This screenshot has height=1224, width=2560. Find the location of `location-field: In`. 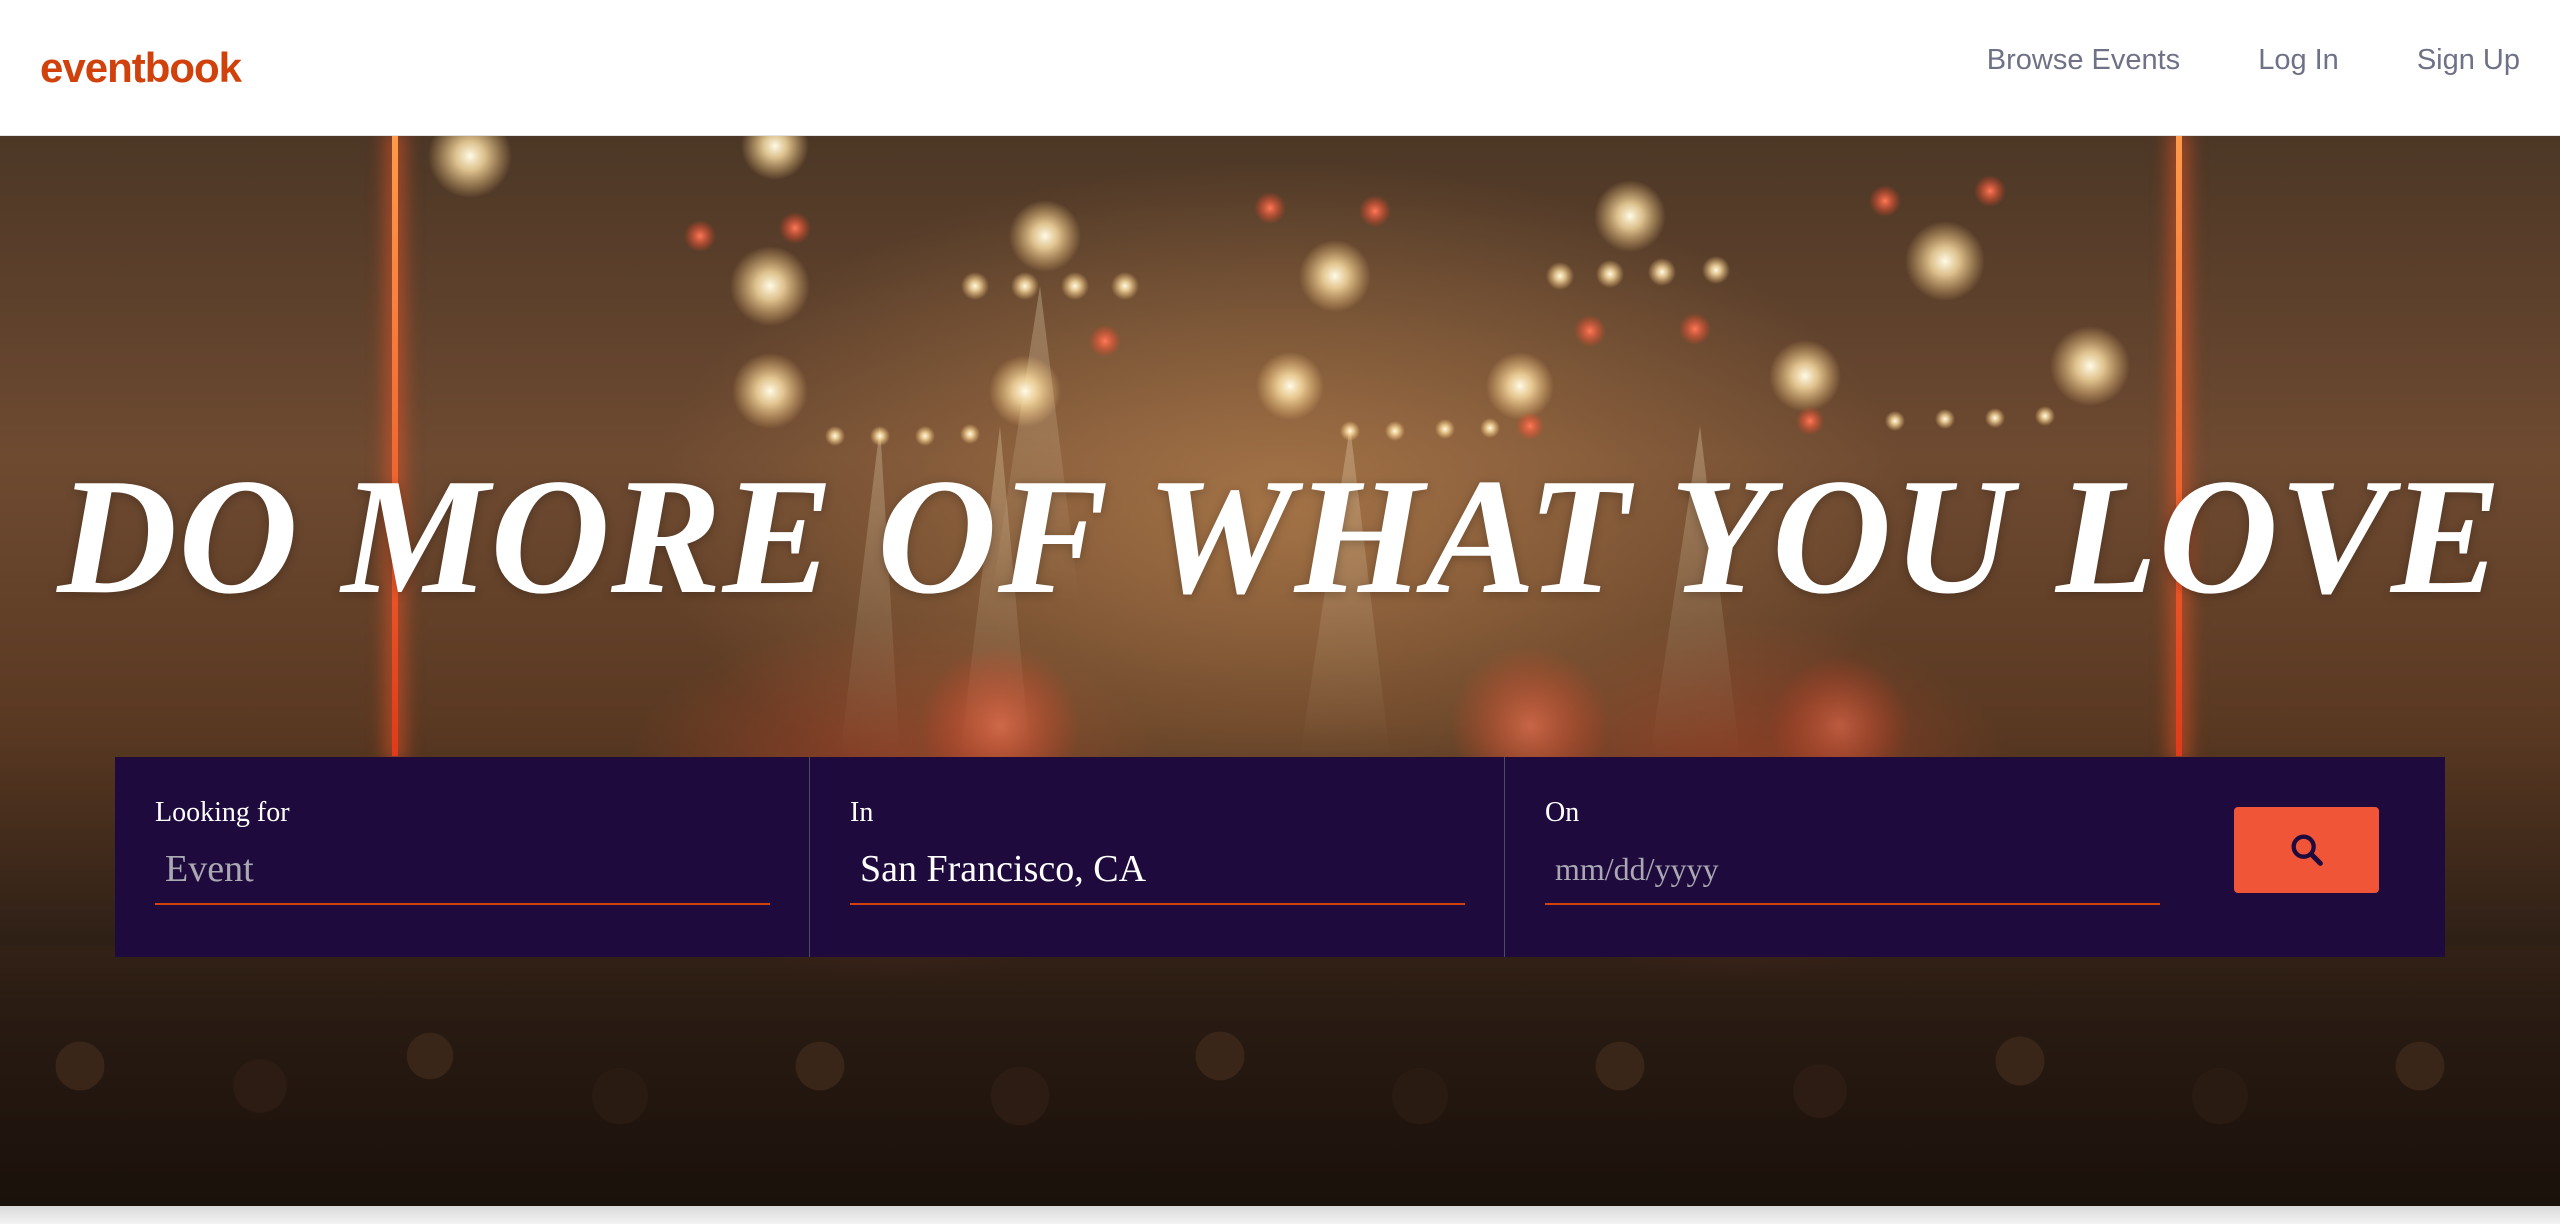

location-field: In is located at coordinates (1157, 857).